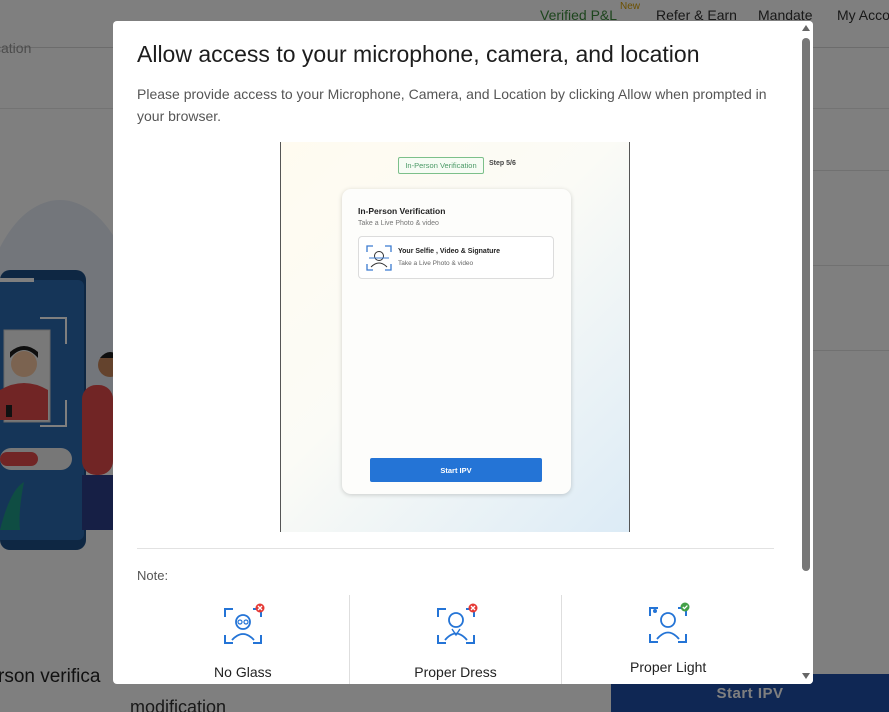 The width and height of the screenshot is (889, 712). I want to click on preview-option-title: Your Selfie , Video & Signature, so click(449, 251).